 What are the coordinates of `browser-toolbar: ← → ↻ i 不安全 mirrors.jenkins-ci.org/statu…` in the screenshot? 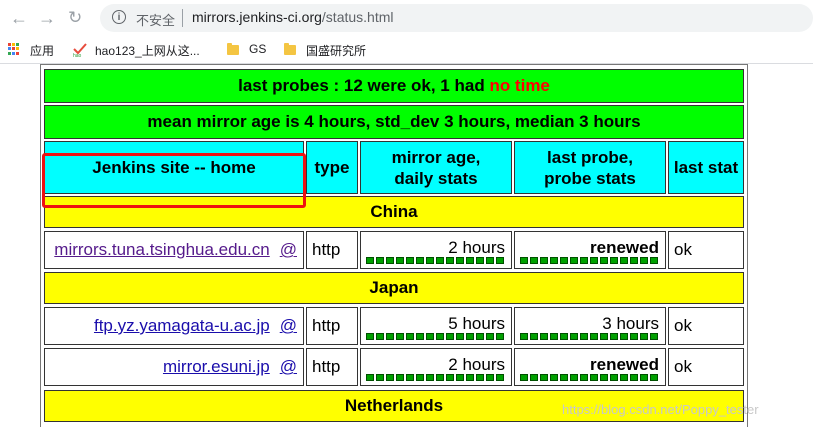 It's located at (406, 18).